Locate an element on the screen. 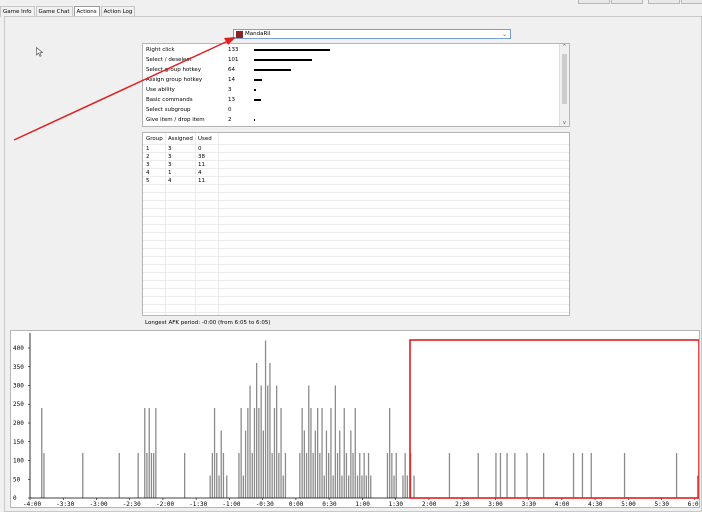 The width and height of the screenshot is (702, 512). annotation-arrow is located at coordinates (124, 89).